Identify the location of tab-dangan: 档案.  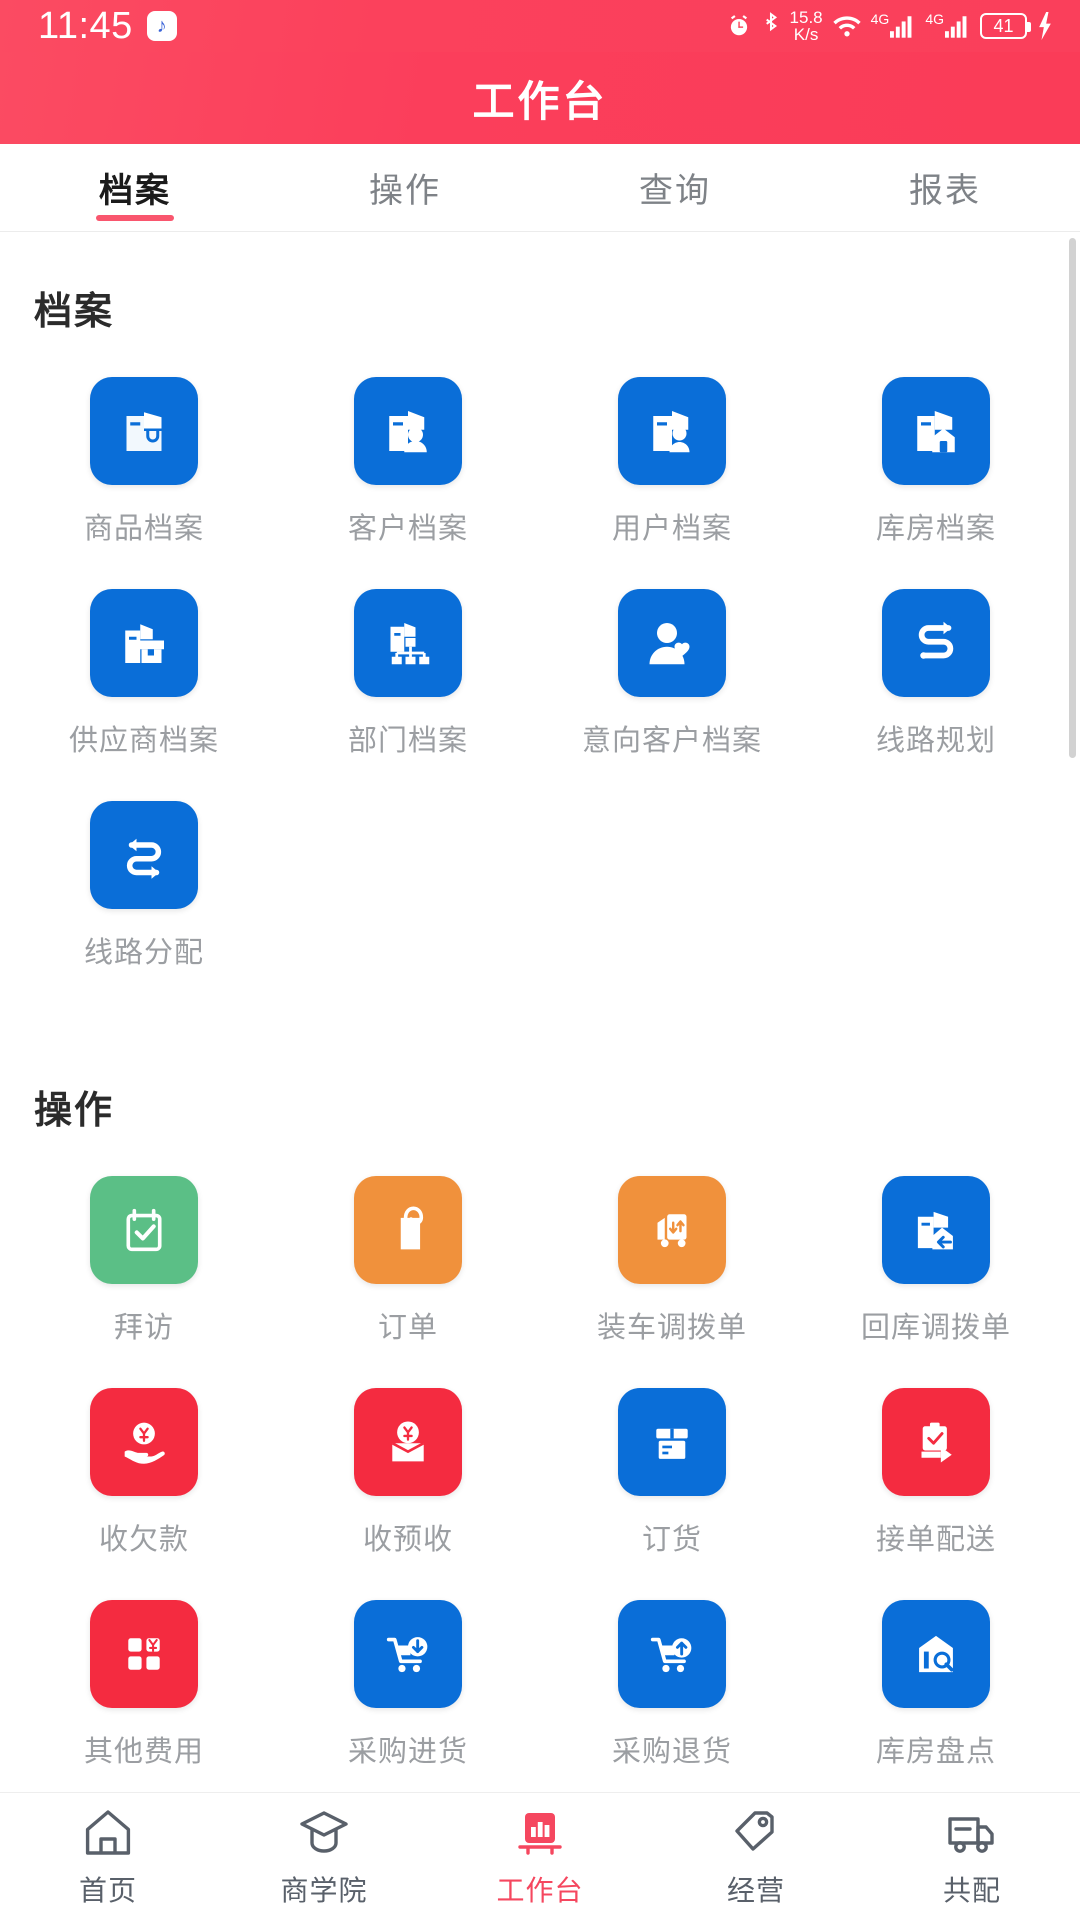
(135, 187).